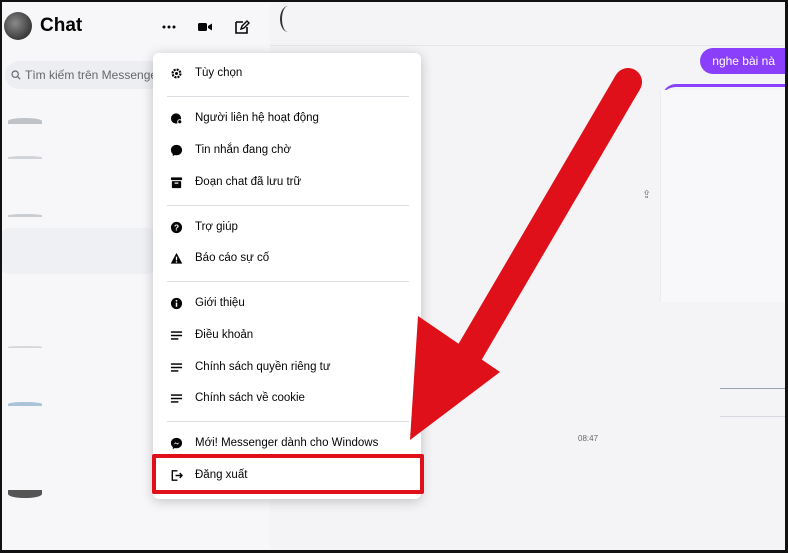 This screenshot has height=553, width=788. Describe the element at coordinates (232, 258) in the screenshot. I see `menu-item-label: Báo cáo sự cố` at that location.